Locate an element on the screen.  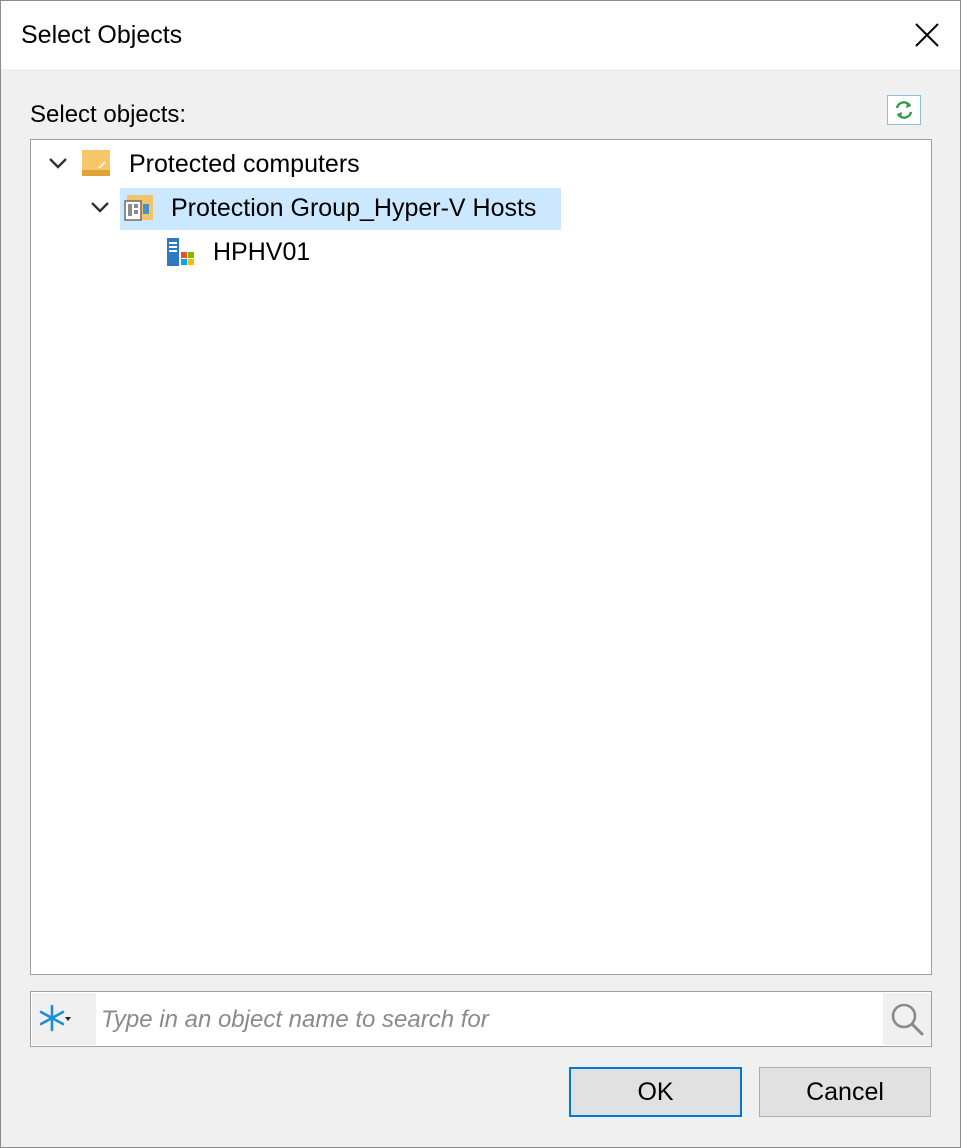
refresh-button is located at coordinates (904, 110).